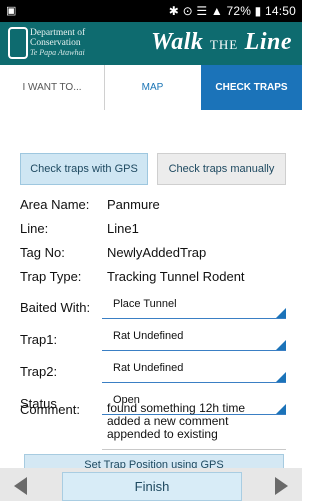 Image resolution: width=320 pixels, height=501 pixels. What do you see at coordinates (18, 43) in the screenshot?
I see `doc-logo-icon` at bounding box center [18, 43].